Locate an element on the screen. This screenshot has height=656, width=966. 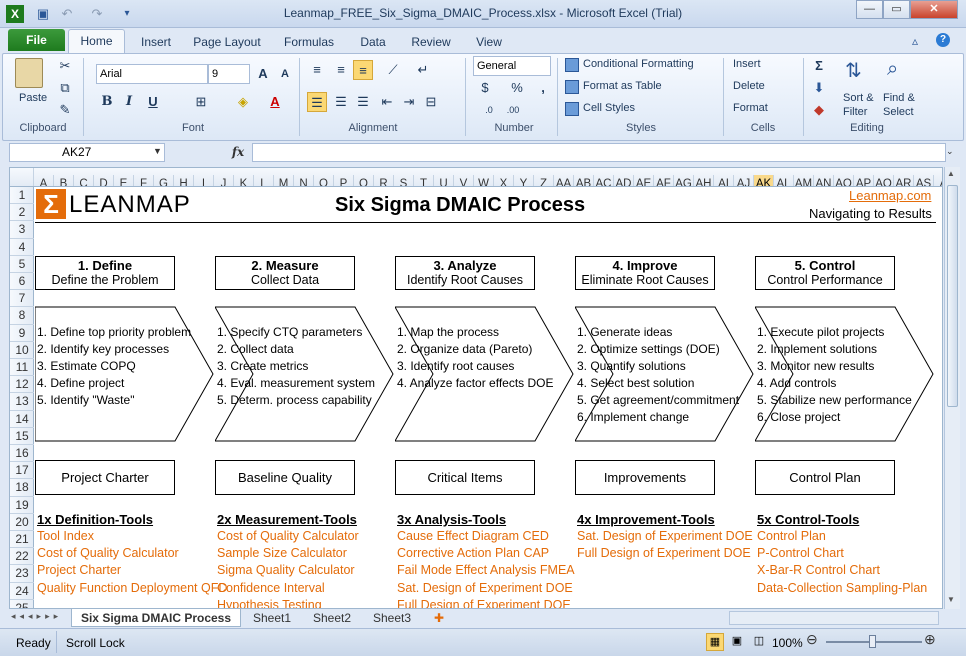
tab-insert: Insert is located at coordinates (156, 42).